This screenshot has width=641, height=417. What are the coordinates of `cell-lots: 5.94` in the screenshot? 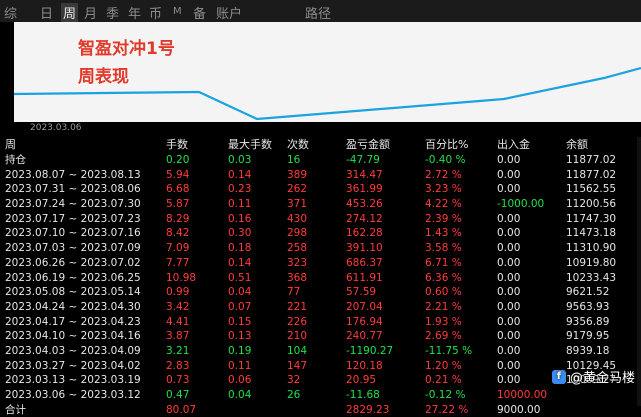 It's located at (178, 174).